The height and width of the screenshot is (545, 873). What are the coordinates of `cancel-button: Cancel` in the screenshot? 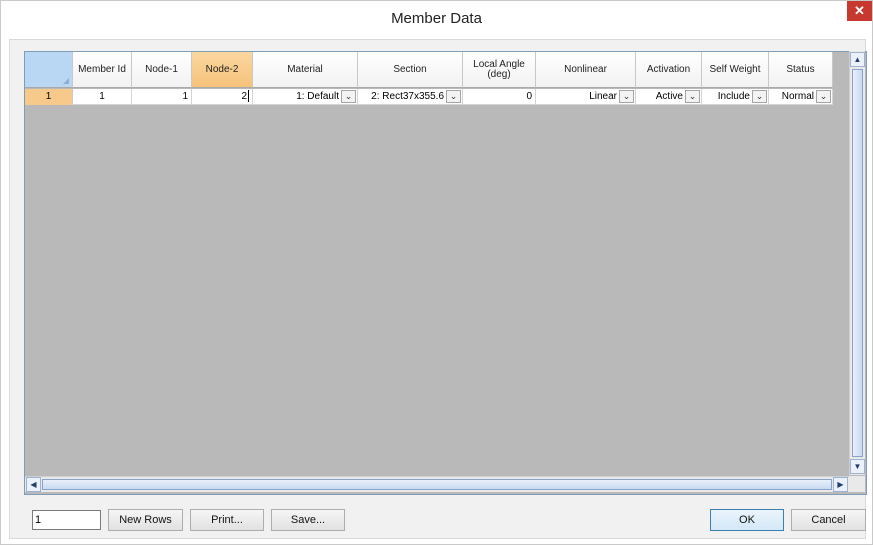 It's located at (828, 520).